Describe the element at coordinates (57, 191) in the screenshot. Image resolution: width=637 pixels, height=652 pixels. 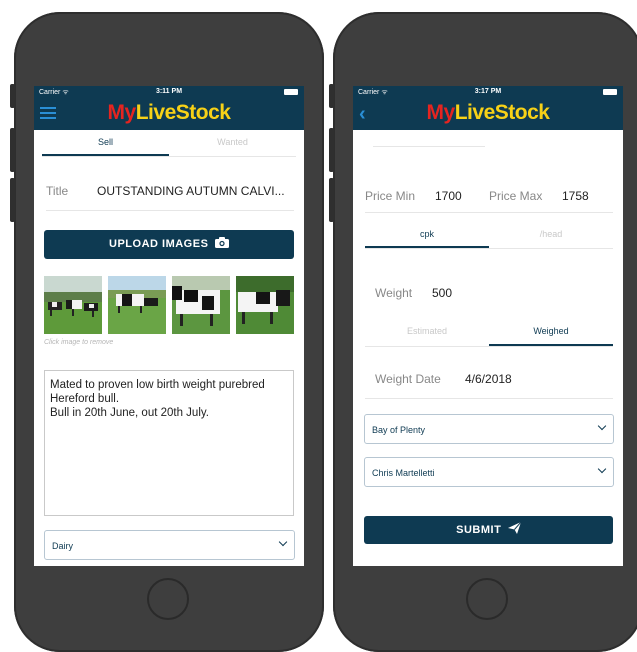
I see `title-label: Title` at that location.